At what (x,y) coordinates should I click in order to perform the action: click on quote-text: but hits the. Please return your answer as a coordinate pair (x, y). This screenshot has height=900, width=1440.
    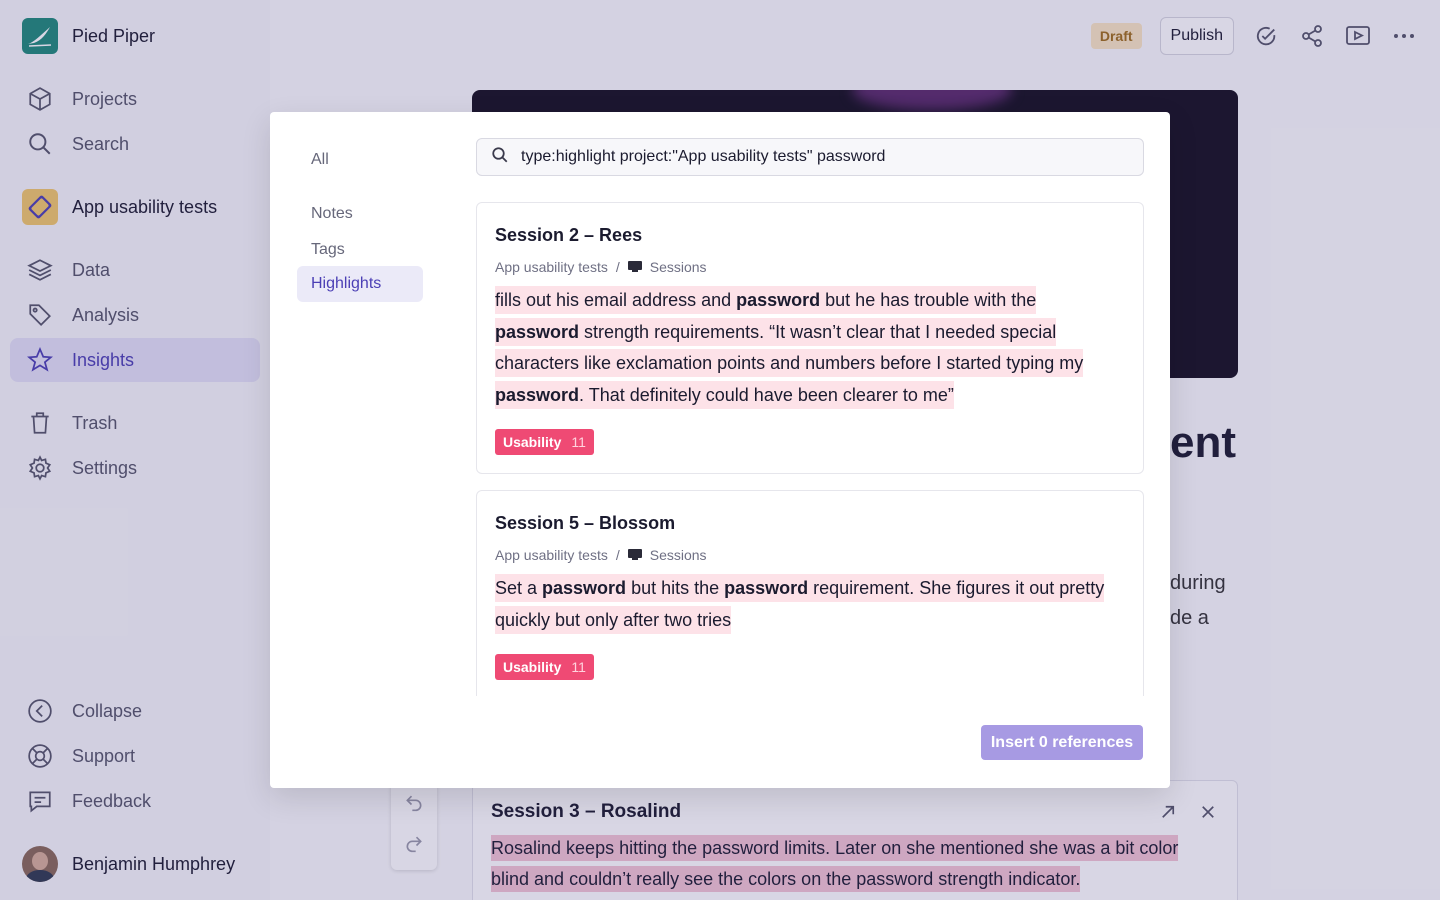
    Looking at the image, I should click on (675, 588).